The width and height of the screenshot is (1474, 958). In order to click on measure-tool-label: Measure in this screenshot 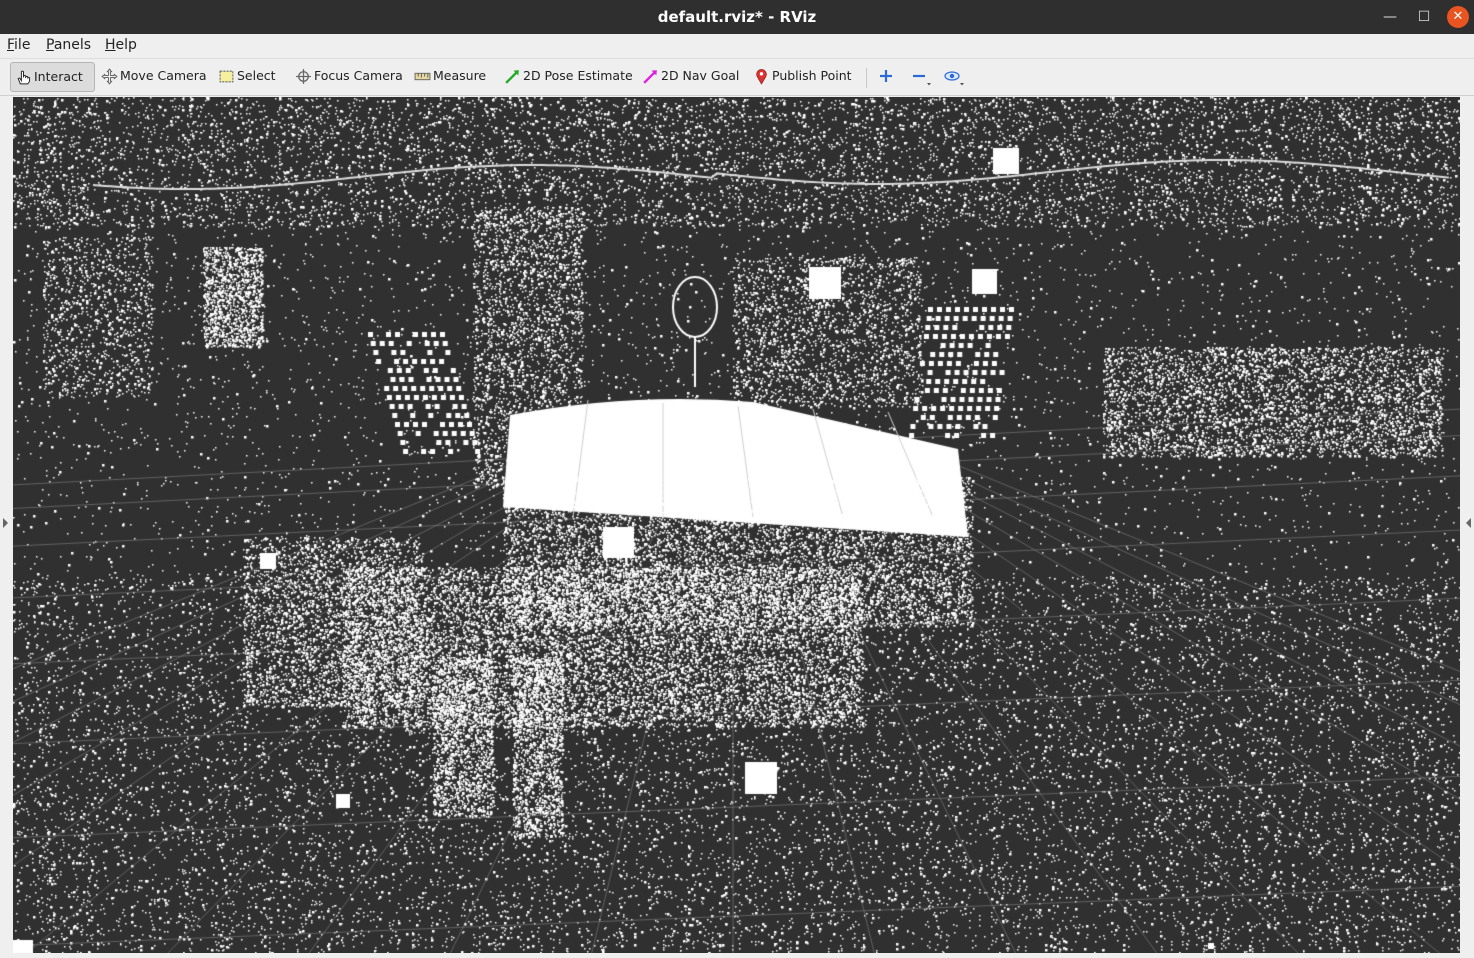, I will do `click(460, 75)`.